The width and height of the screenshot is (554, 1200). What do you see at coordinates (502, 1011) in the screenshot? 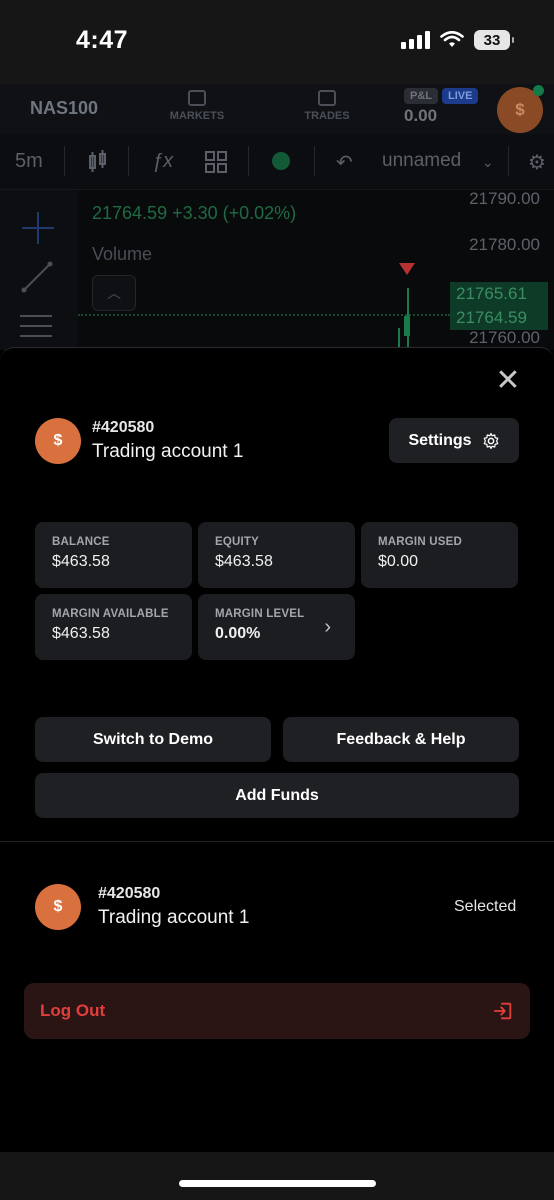
I see `logout-icon` at bounding box center [502, 1011].